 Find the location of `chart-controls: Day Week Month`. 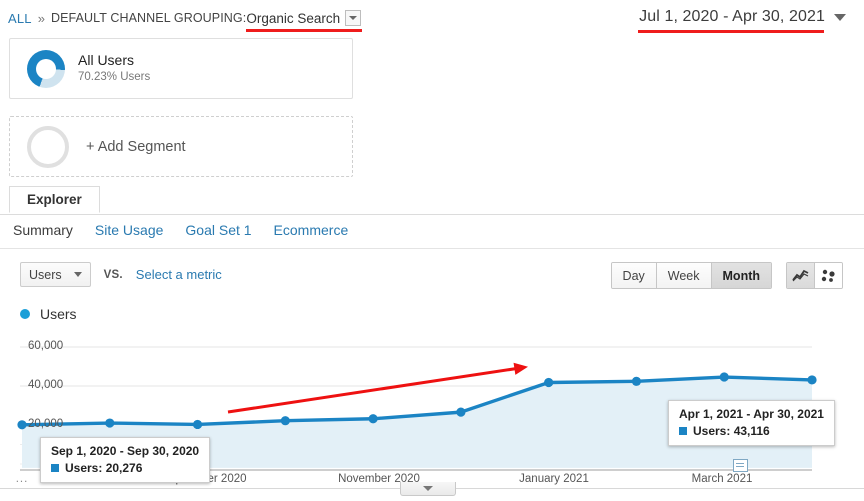

chart-controls: Day Week Month is located at coordinates (726, 275).